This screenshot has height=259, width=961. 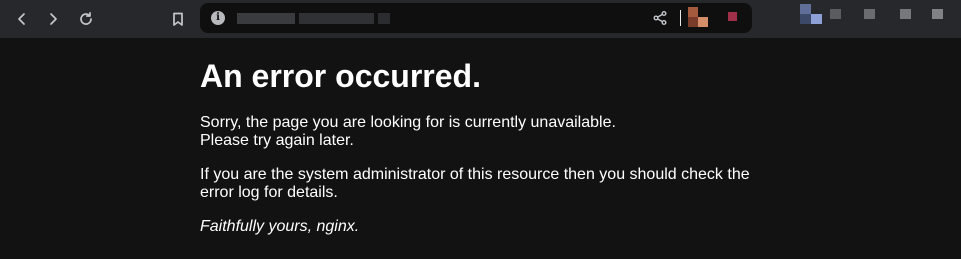 I want to click on chevron-left-icon, so click(x=21, y=19).